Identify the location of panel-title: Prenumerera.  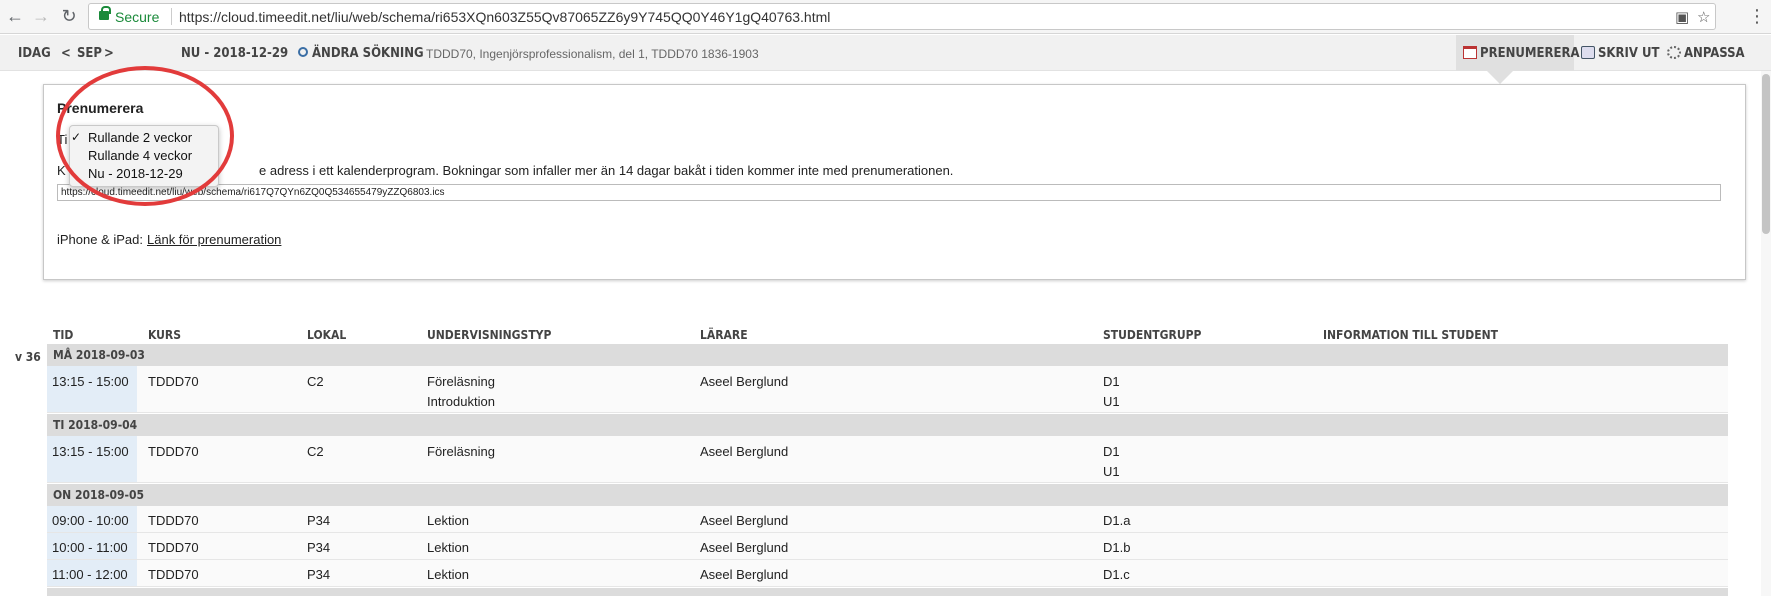
(100, 108).